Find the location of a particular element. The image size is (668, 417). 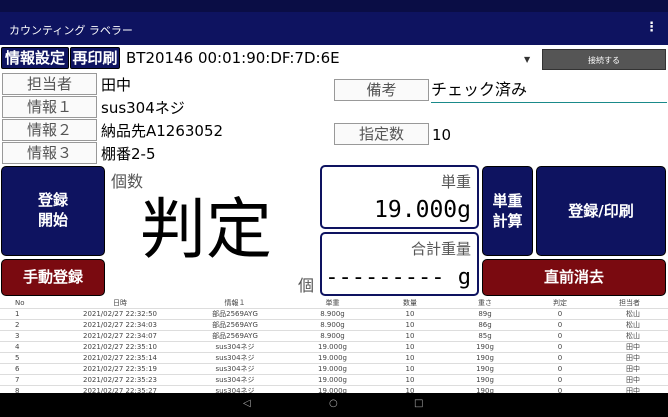

chevron-down-icon: ▼ is located at coordinates (527, 59).